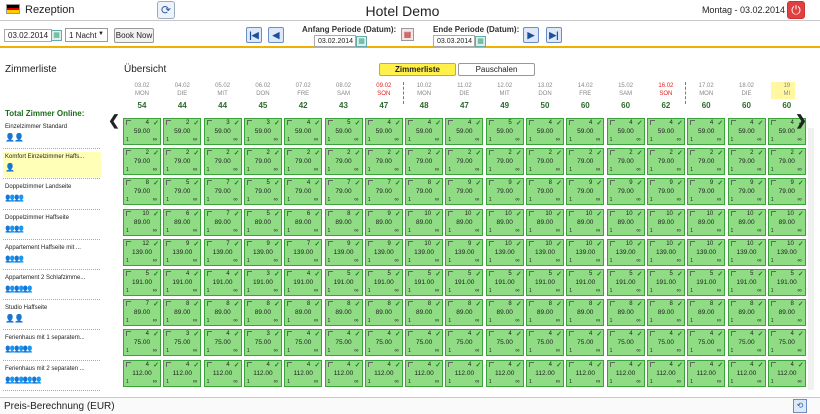  Describe the element at coordinates (222, 192) in the screenshot. I see `availability-cell: 7 ✓ 79.00 1 ∞` at that location.